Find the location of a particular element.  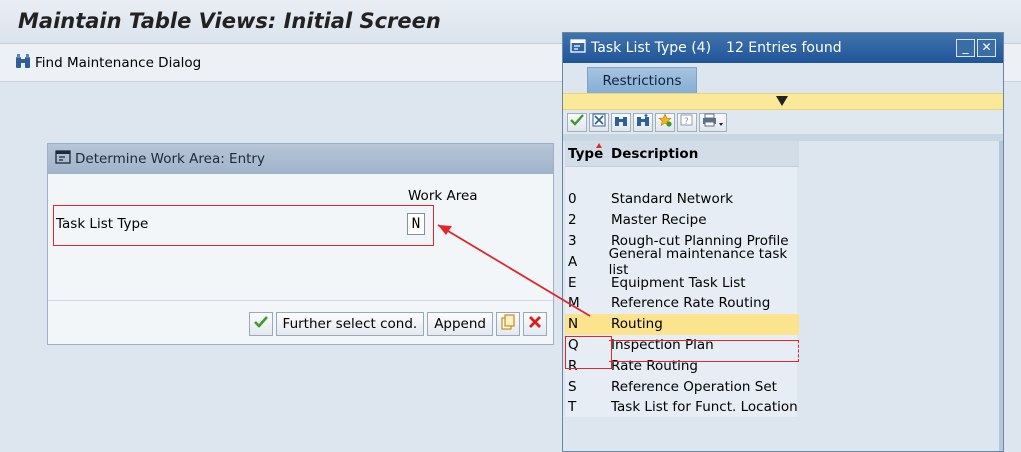

table-row: N Routing is located at coordinates (682, 324).